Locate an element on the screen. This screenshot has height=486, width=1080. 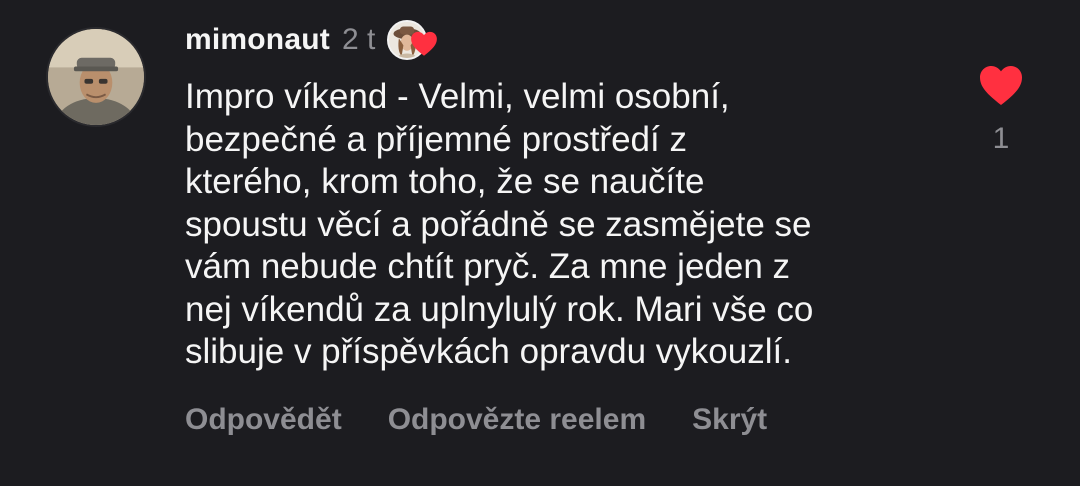
like-count: 1 is located at coordinates (1001, 139).